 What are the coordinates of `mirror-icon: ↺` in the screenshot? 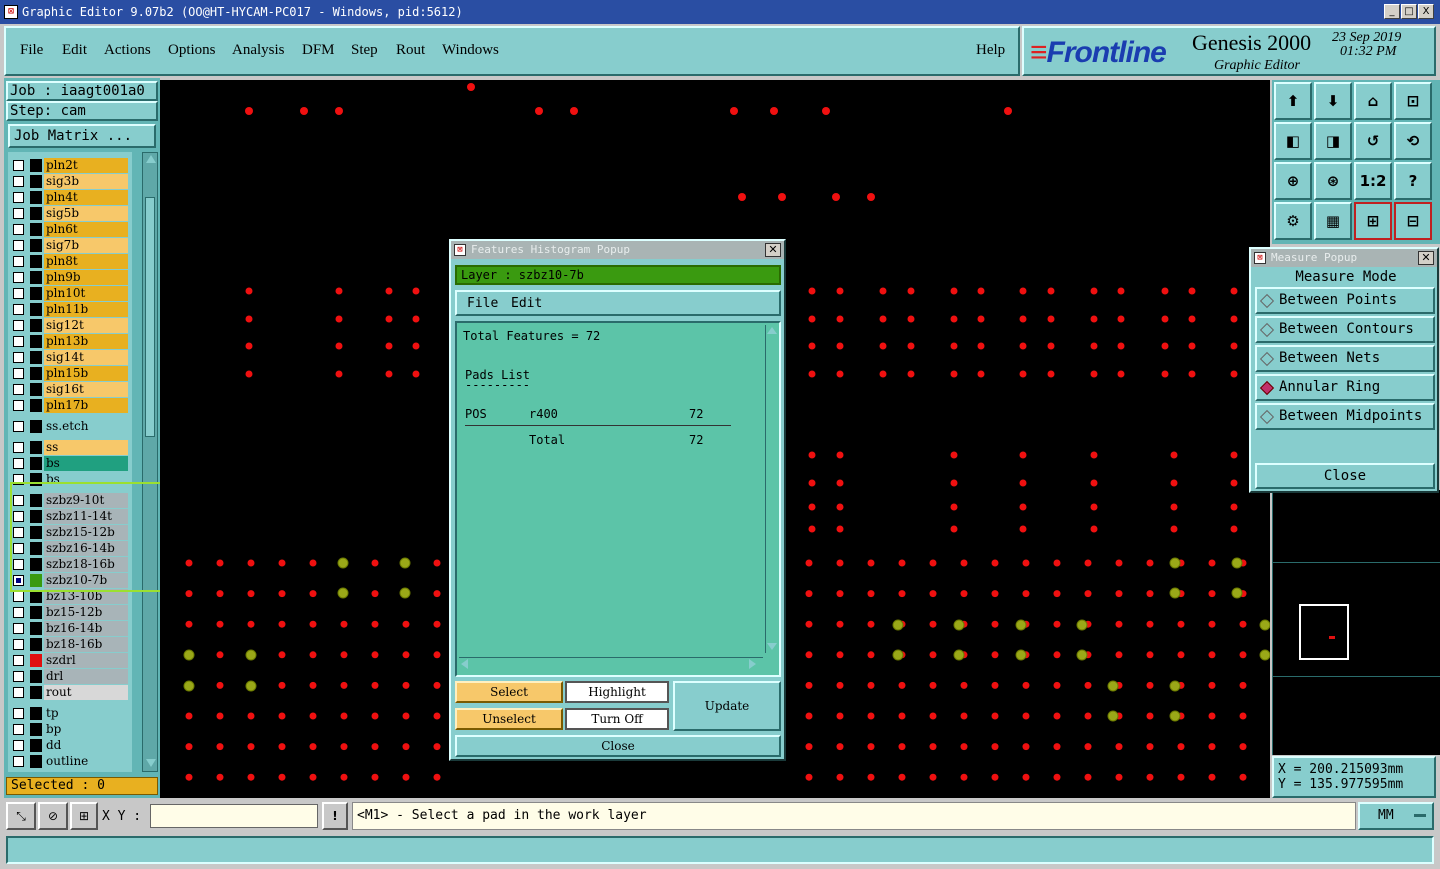 It's located at (1373, 141).